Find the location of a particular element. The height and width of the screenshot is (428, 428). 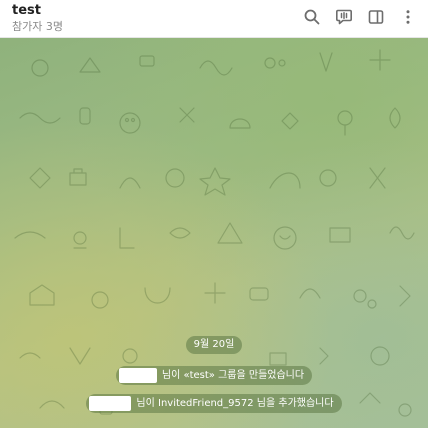

search-button is located at coordinates (312, 17).